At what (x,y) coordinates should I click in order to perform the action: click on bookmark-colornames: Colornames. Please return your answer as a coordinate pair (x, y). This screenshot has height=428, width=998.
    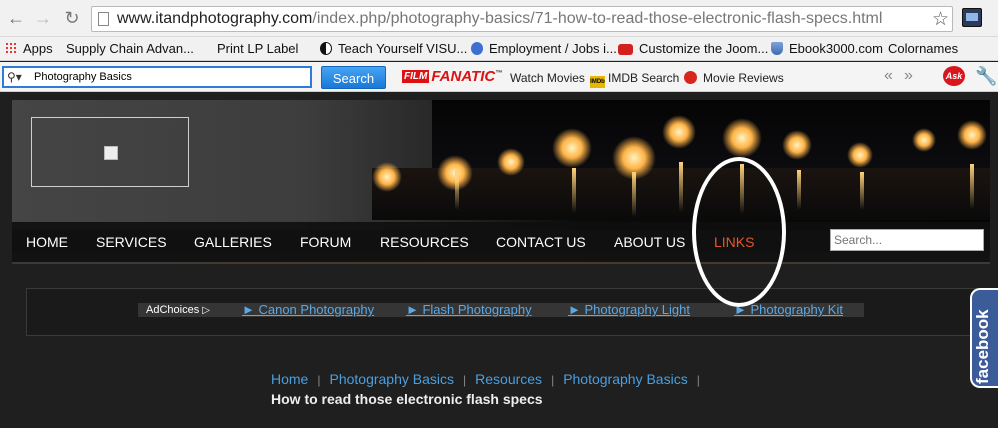
    Looking at the image, I should click on (923, 92).